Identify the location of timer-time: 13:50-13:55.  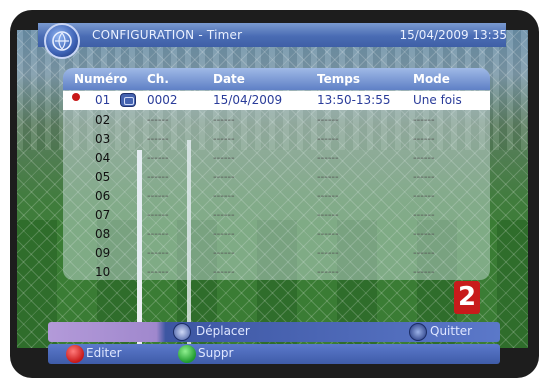
(354, 100).